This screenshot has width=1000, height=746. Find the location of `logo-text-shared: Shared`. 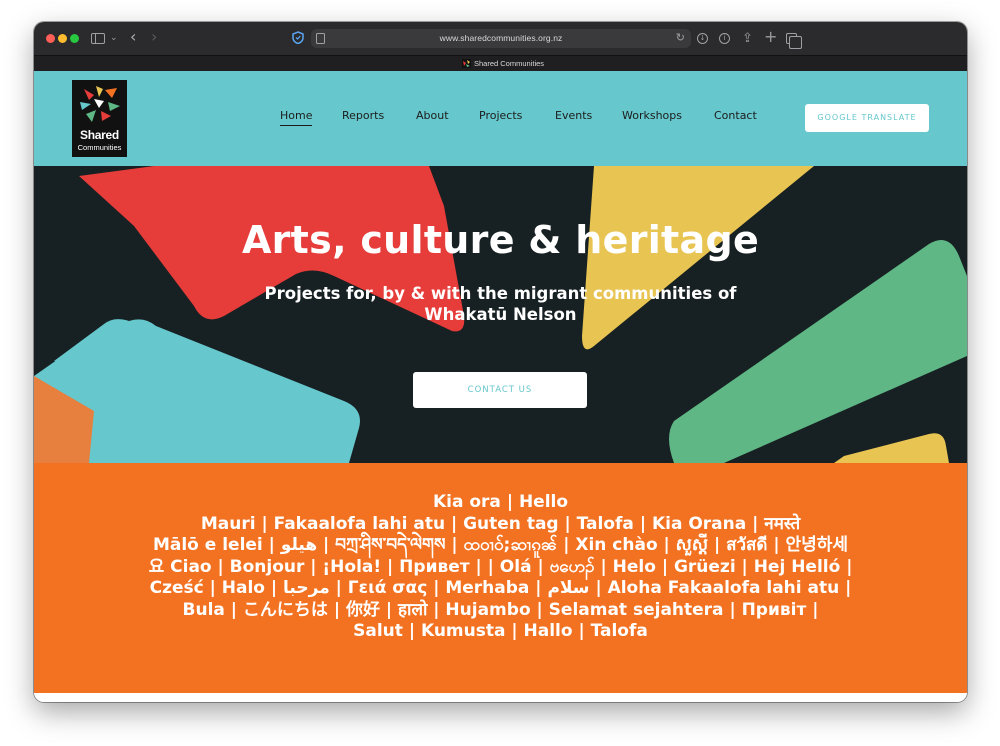

logo-text-shared: Shared is located at coordinates (99, 135).